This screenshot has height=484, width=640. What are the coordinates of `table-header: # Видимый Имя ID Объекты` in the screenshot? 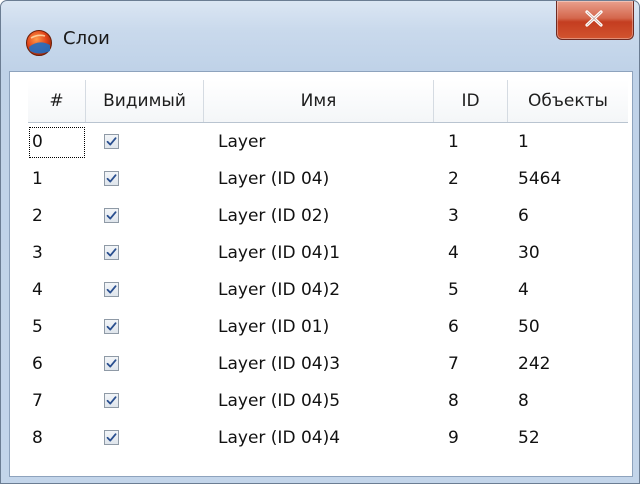 It's located at (328, 101).